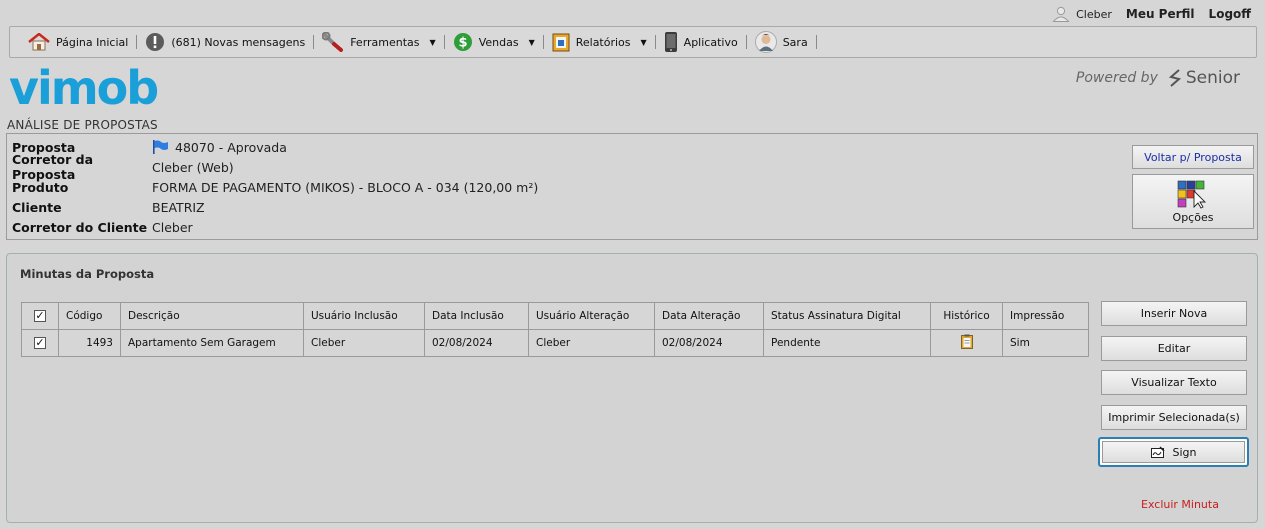 This screenshot has width=1265, height=529. What do you see at coordinates (710, 42) in the screenshot?
I see `menu-app-label: Aplicativo` at bounding box center [710, 42].